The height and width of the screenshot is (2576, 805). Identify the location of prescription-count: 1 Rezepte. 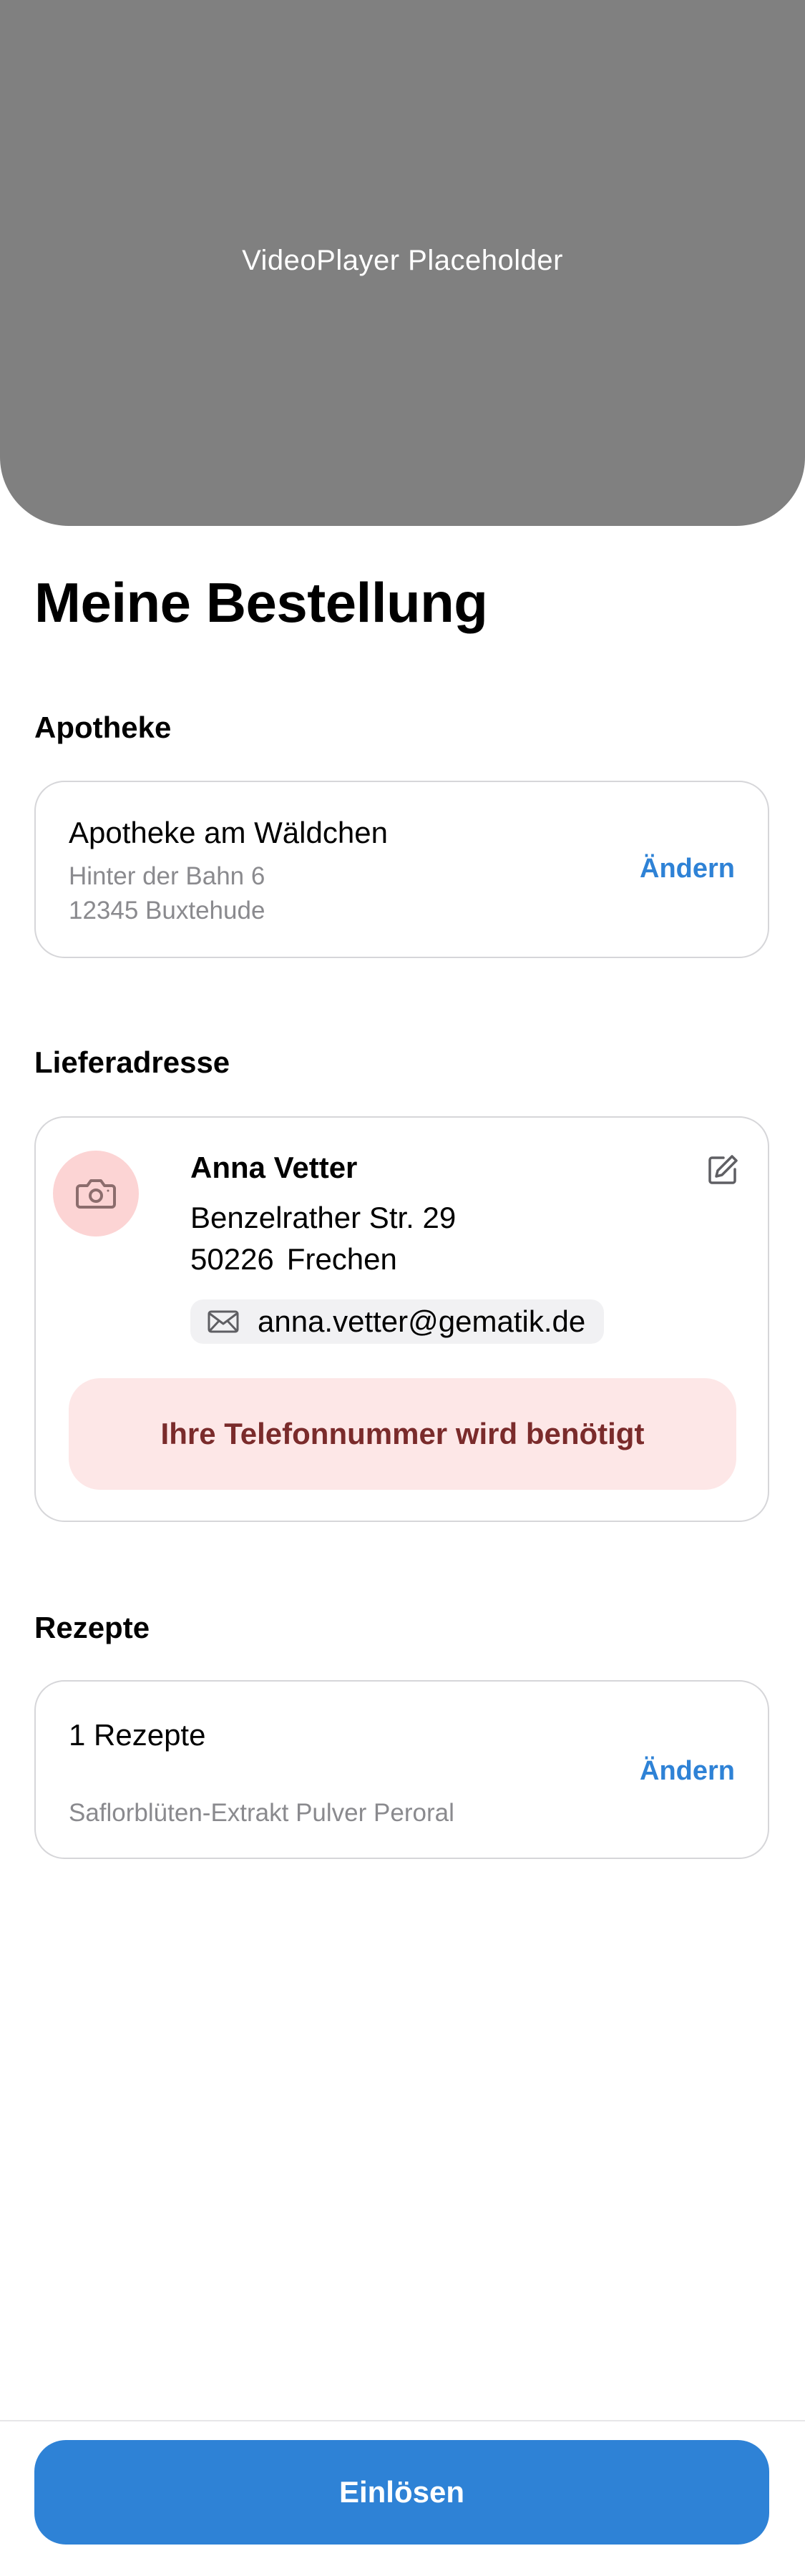
(137, 1735).